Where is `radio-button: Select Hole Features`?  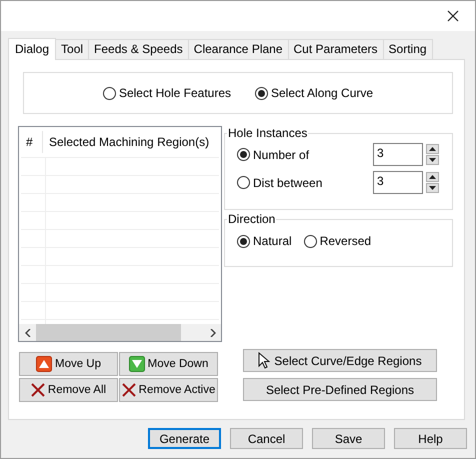 radio-button: Select Hole Features is located at coordinates (166, 93).